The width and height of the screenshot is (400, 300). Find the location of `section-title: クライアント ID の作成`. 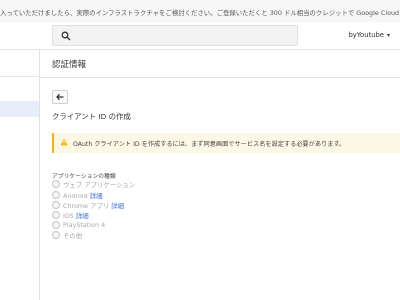

section-title: クライアント ID の作成 is located at coordinates (91, 116).